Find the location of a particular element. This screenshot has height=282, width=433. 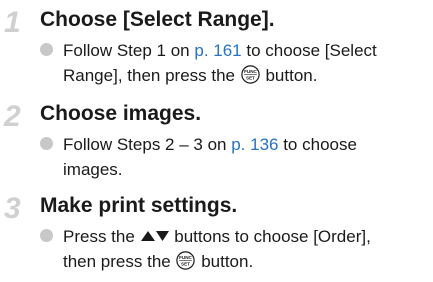

step-1-title: Choose [Select Range]. is located at coordinates (157, 19).